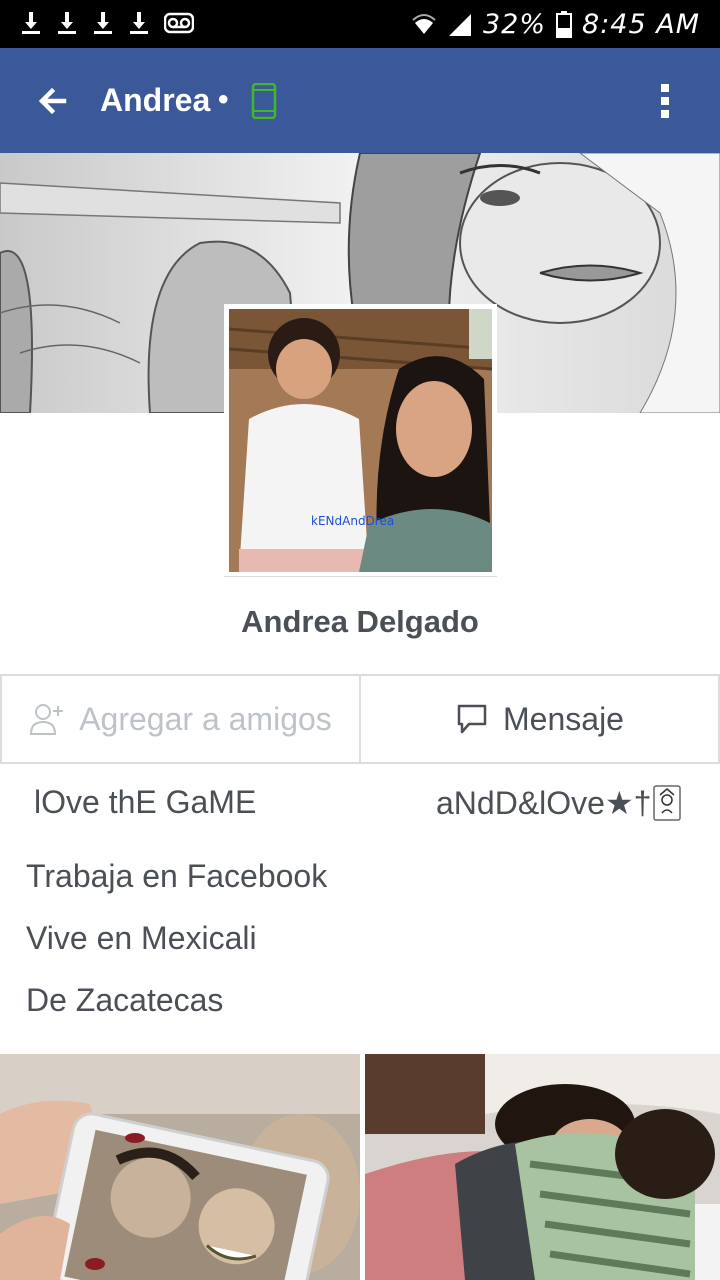 This screenshot has width=720, height=1280. Describe the element at coordinates (141, 938) in the screenshot. I see `lives-info: Vive en Mexicali` at that location.